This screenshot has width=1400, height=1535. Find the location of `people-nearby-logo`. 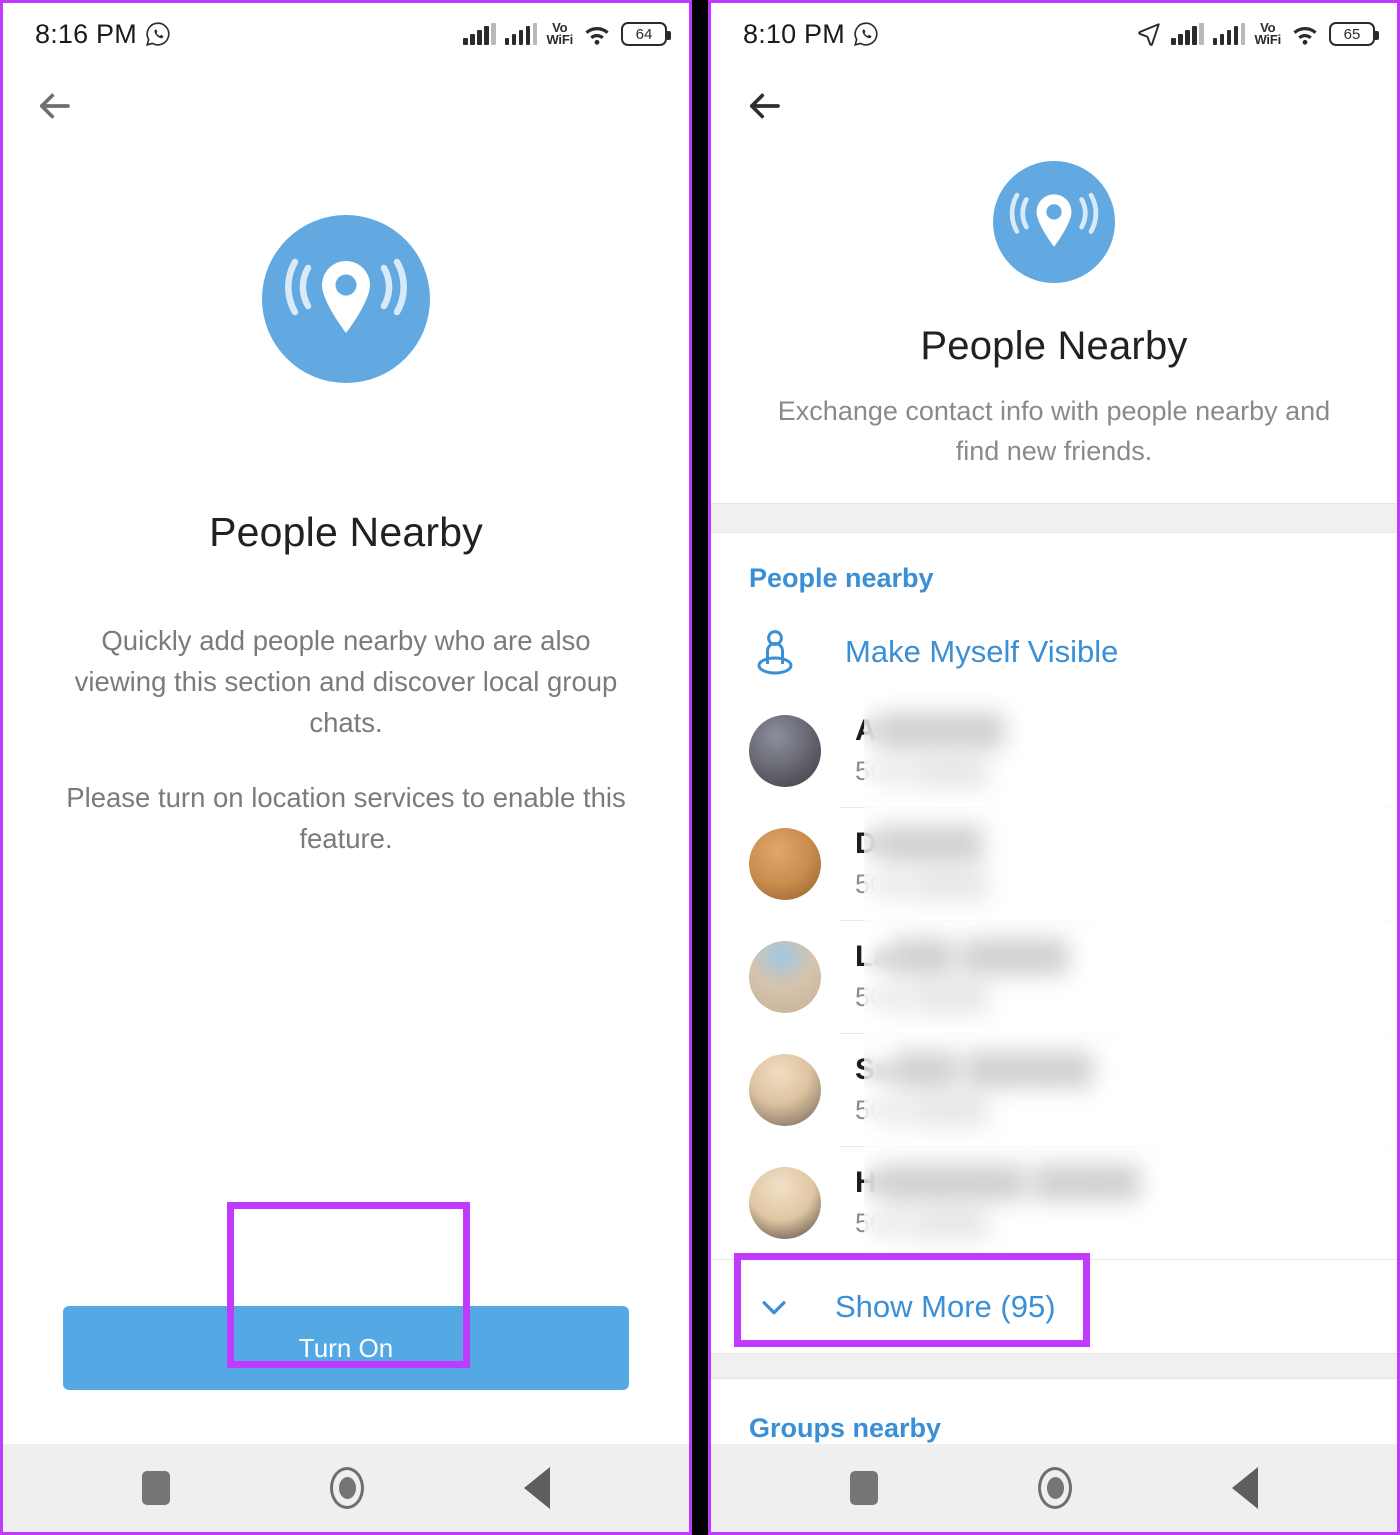

people-nearby-logo is located at coordinates (346, 299).